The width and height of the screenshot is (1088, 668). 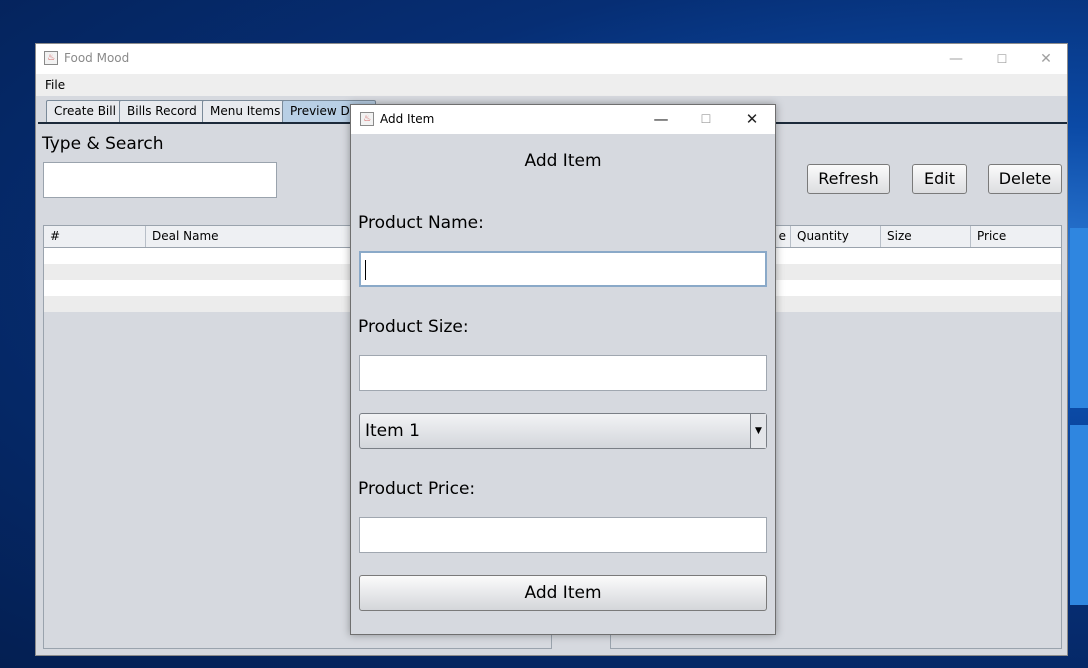 I want to click on item-select: Item 1 ▼, so click(x=563, y=431).